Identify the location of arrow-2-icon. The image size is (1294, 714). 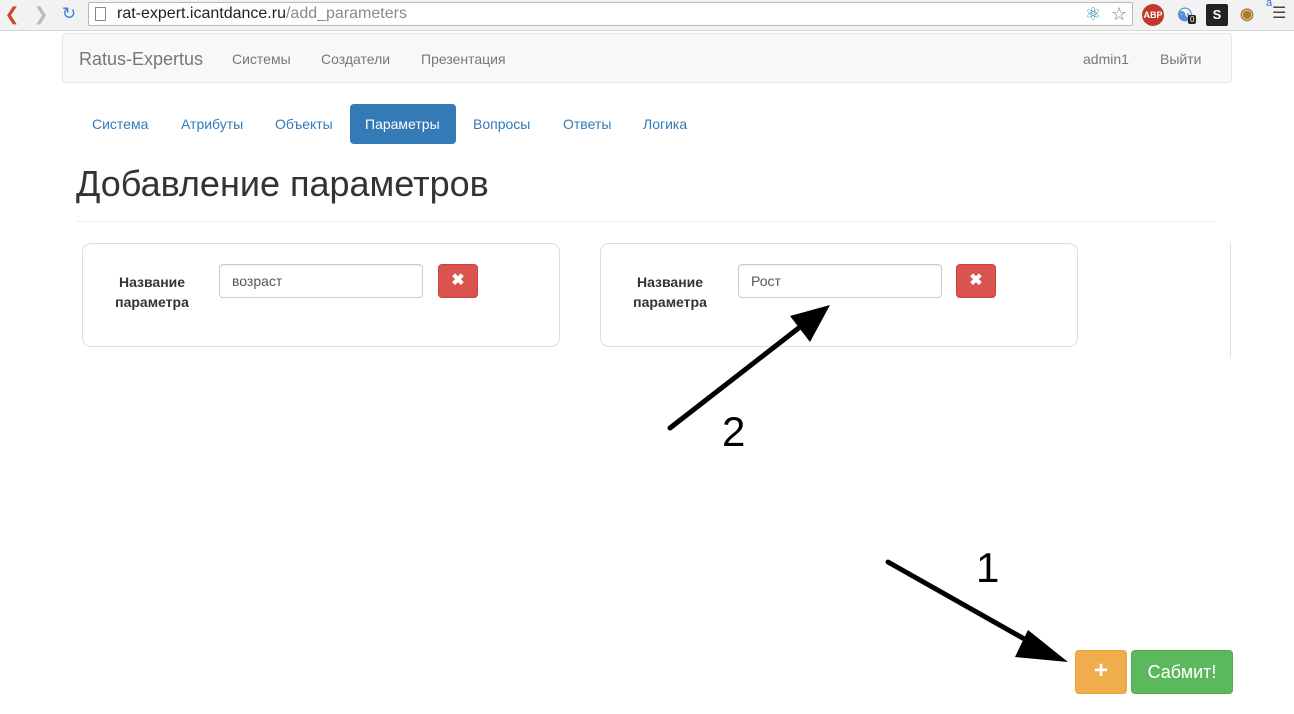
(748, 368).